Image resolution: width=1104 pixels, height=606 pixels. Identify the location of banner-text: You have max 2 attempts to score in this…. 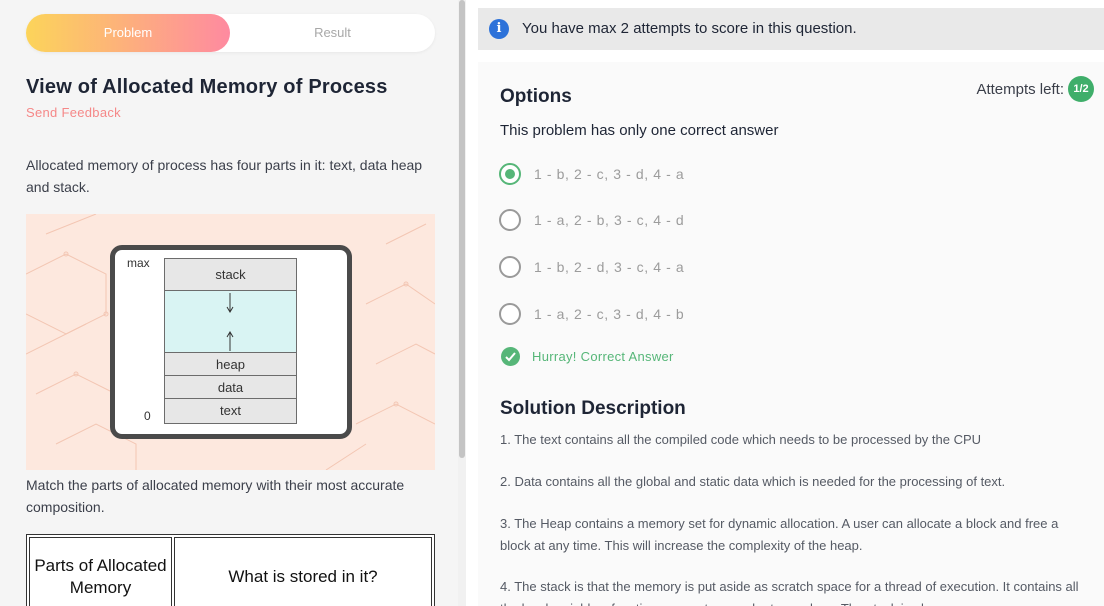
(689, 28).